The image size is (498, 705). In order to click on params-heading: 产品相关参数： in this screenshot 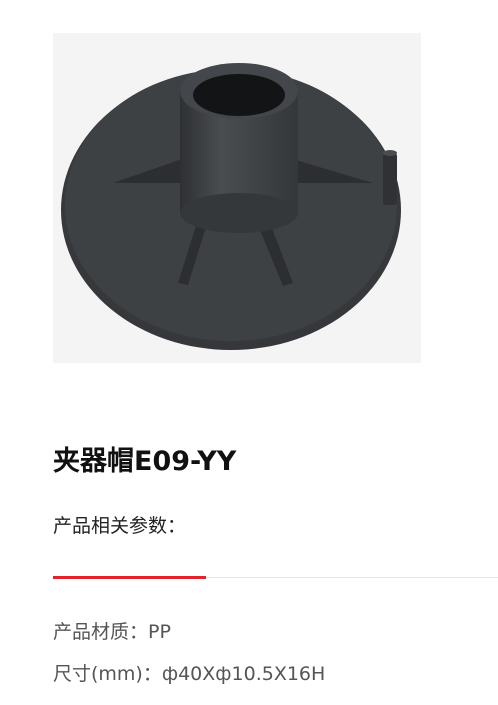, I will do `click(120, 526)`.